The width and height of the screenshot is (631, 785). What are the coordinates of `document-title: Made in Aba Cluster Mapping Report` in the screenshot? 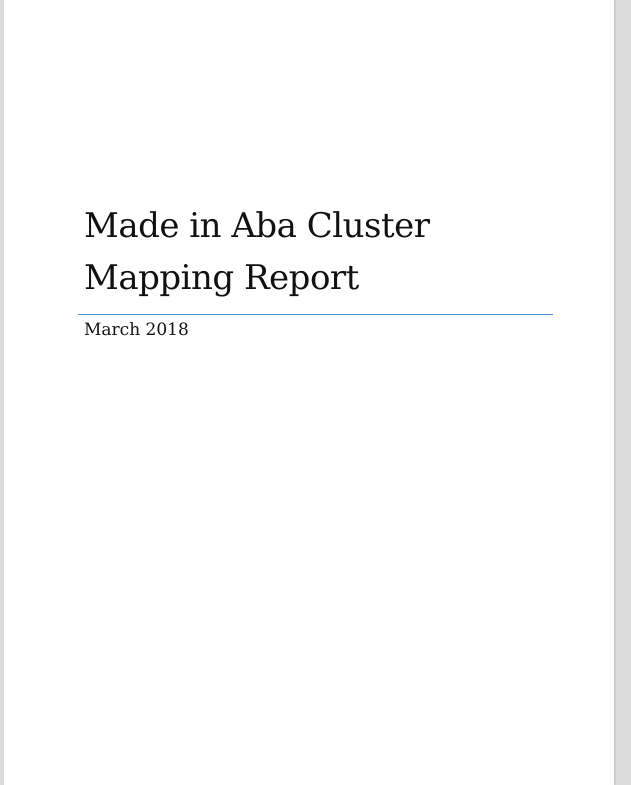 It's located at (257, 252).